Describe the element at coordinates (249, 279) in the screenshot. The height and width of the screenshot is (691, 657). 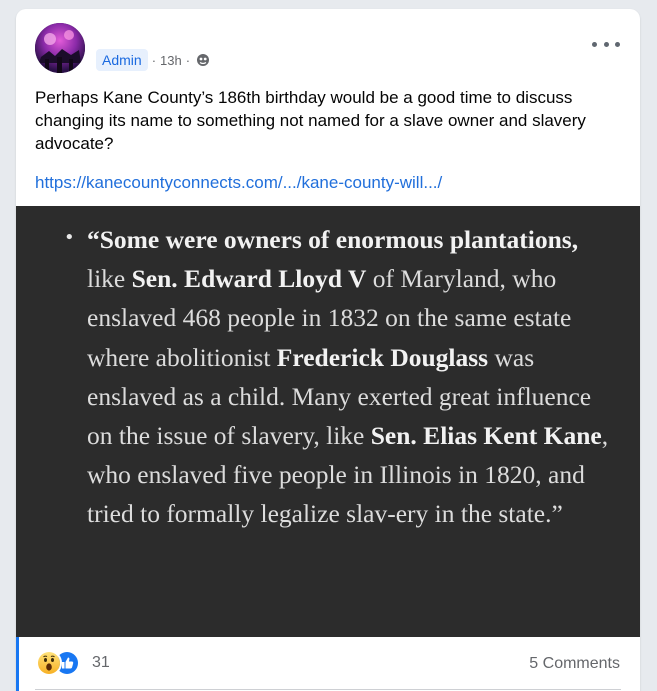
I see `quote-bold-segment: Sen. Edward Lloyd V` at that location.